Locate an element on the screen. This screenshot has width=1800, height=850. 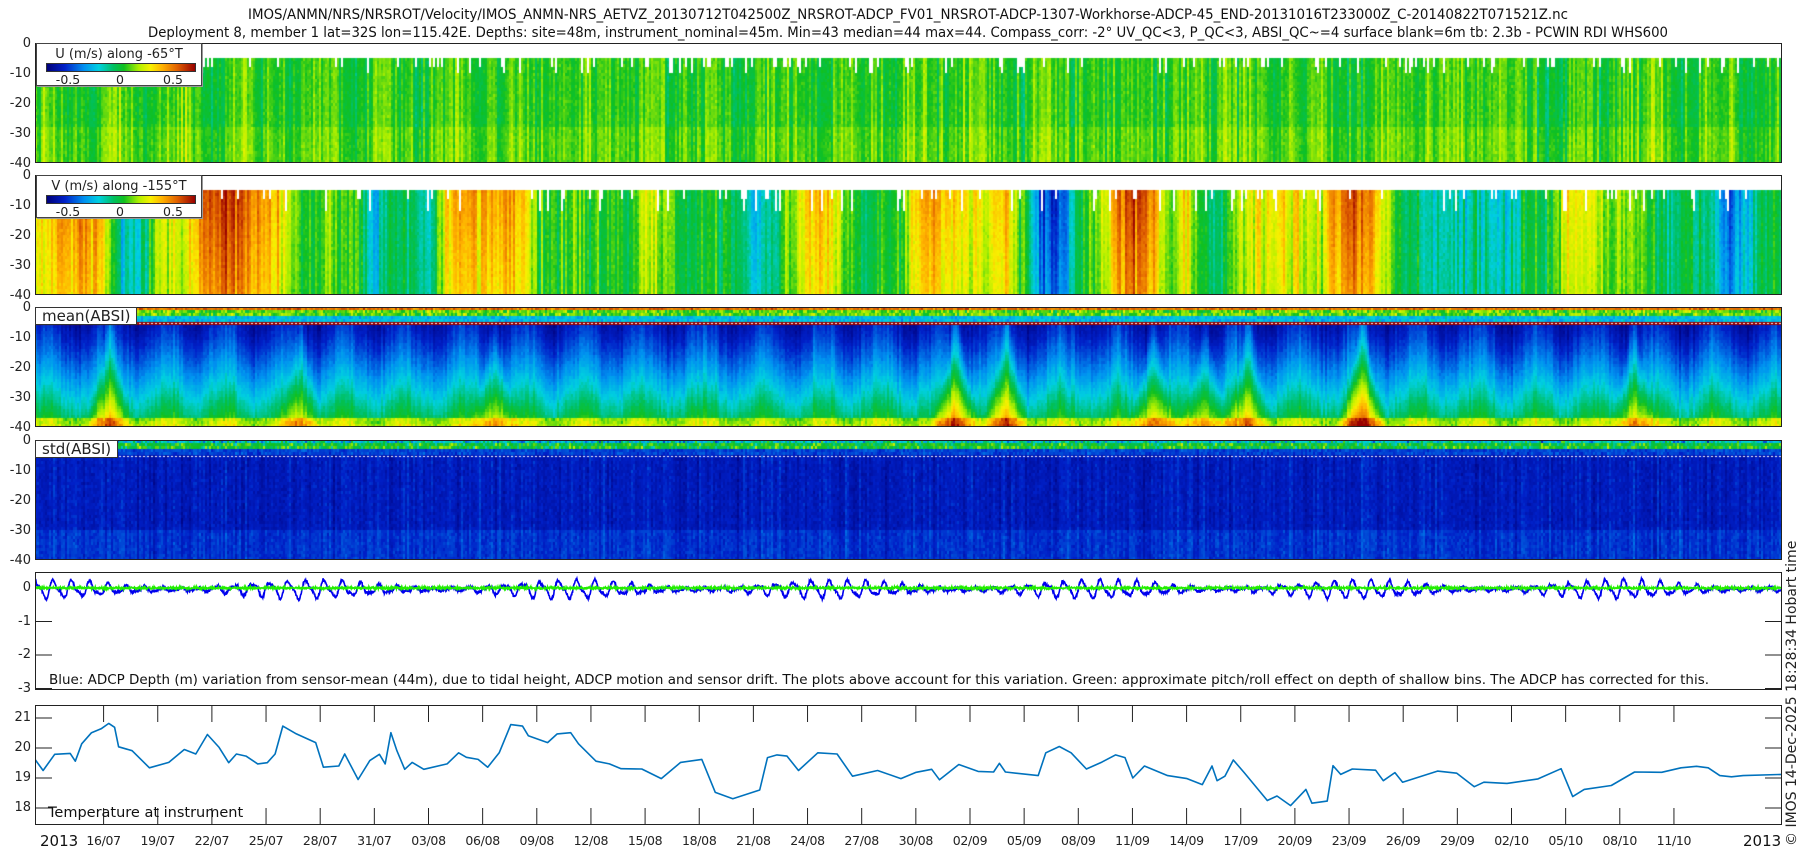
x-tick-label: 24/08 is located at coordinates (807, 840).